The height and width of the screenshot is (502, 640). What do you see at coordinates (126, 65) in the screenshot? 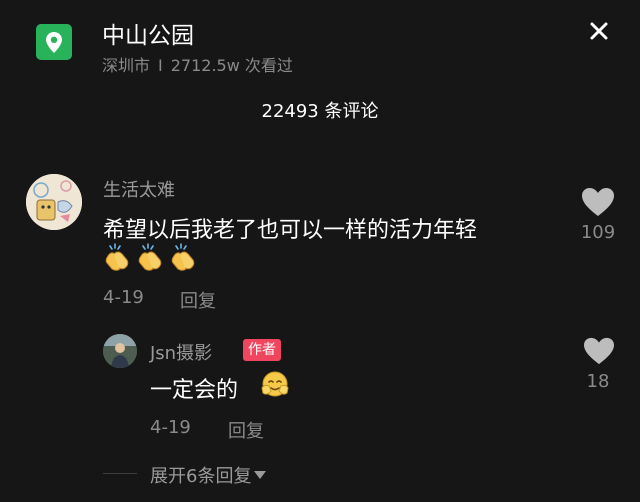
I see `city-label: 深圳市` at bounding box center [126, 65].